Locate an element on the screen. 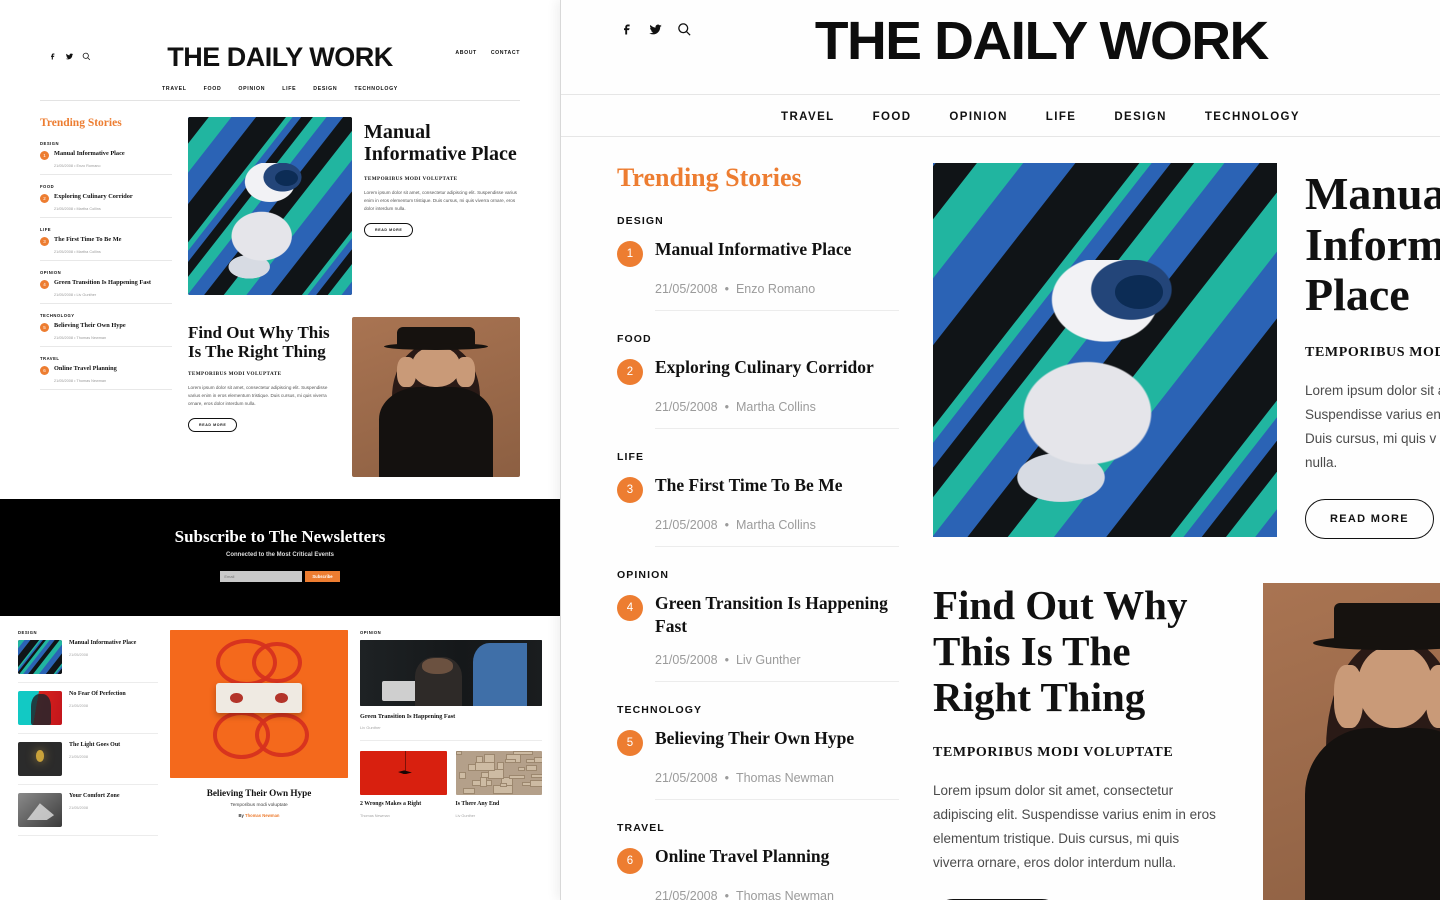  trending-meta: 21/05/2008 • Thomas Newman is located at coordinates (777, 785).